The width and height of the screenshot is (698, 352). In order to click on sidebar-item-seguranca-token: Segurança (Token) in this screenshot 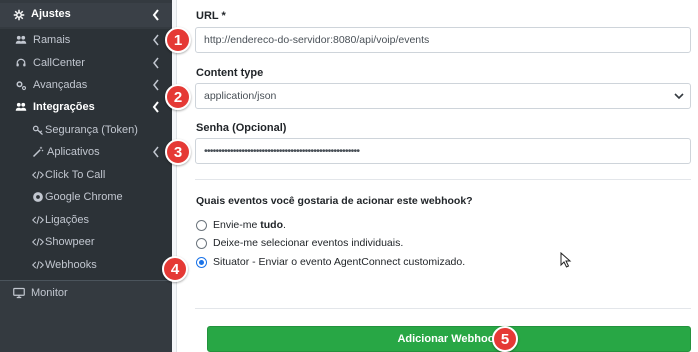, I will do `click(86, 130)`.